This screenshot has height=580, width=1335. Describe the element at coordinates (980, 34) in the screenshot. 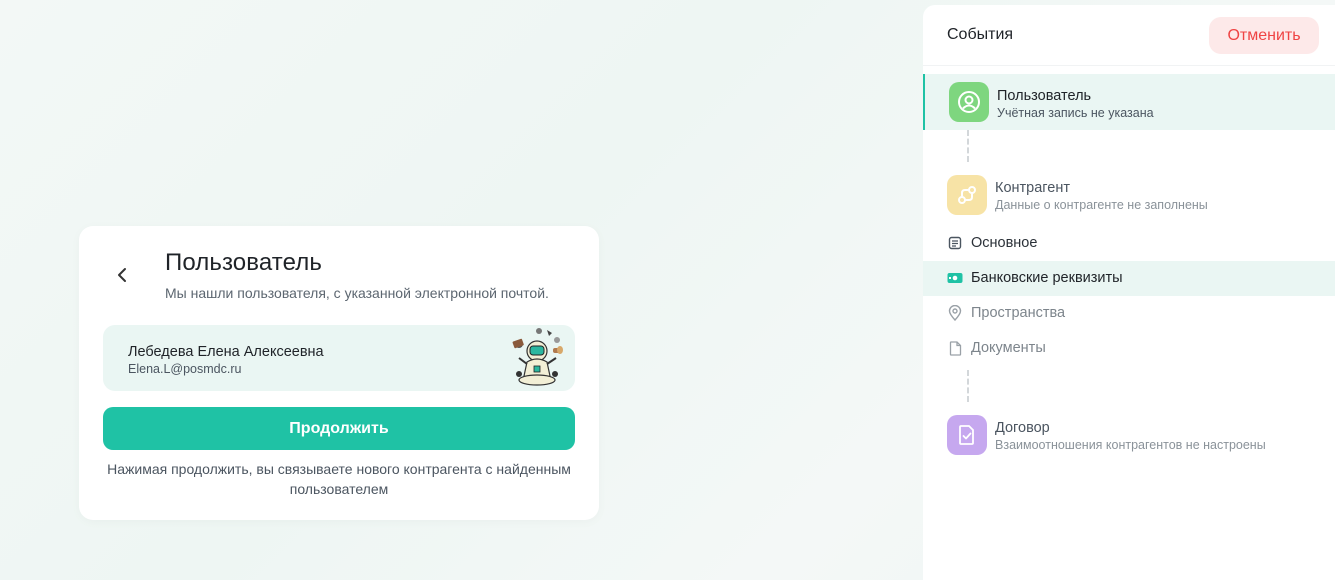

I see `panel-title: События` at that location.